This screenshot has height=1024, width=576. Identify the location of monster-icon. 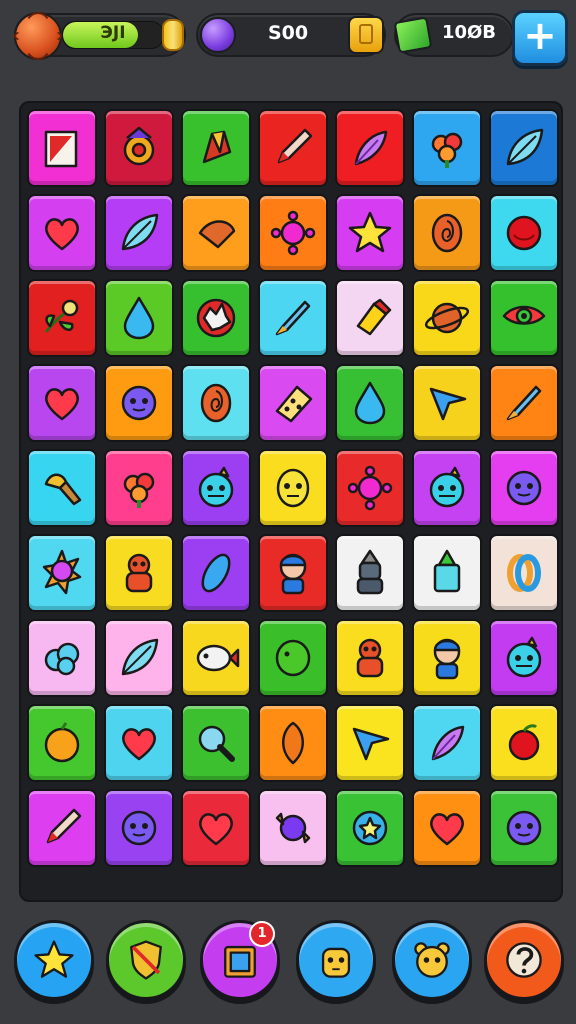
(216, 487).